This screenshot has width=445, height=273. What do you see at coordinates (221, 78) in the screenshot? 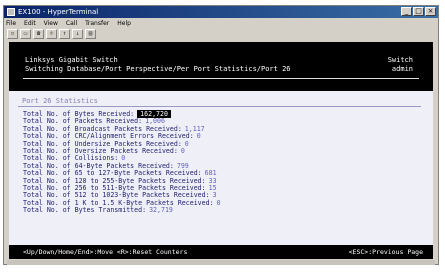
I see `header-divider` at bounding box center [221, 78].